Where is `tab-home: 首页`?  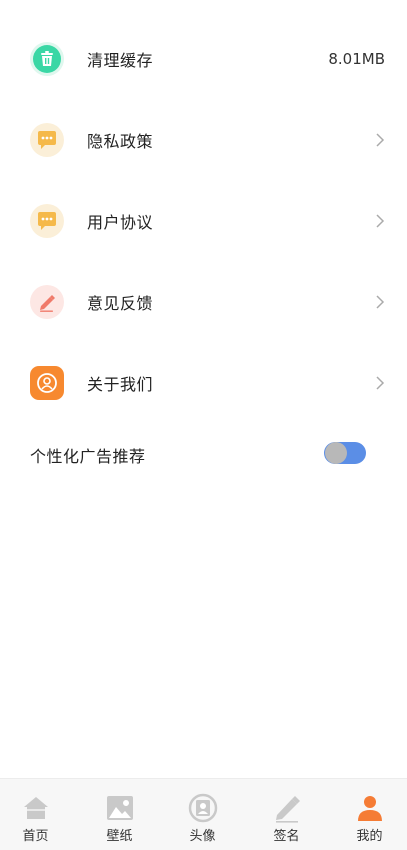 tab-home: 首页 is located at coordinates (38, 814).